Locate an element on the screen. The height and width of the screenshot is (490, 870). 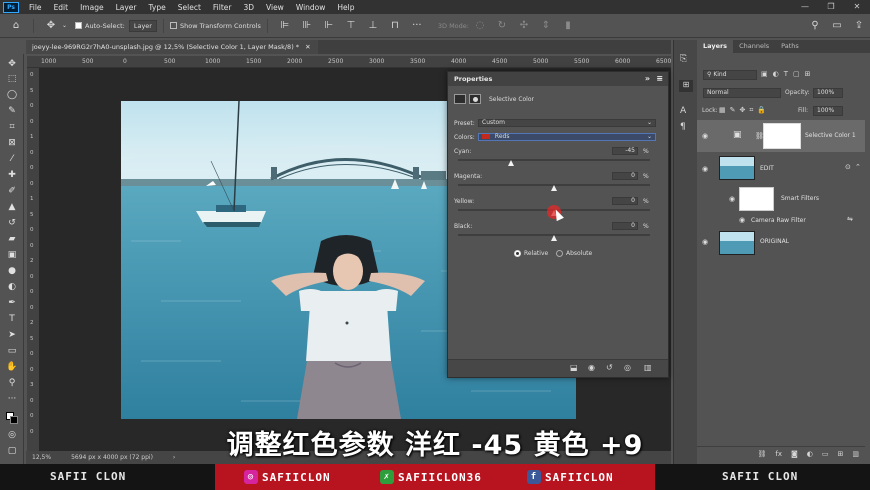
zoom-tool-icon: ⚲ is located at coordinates (12, 383).